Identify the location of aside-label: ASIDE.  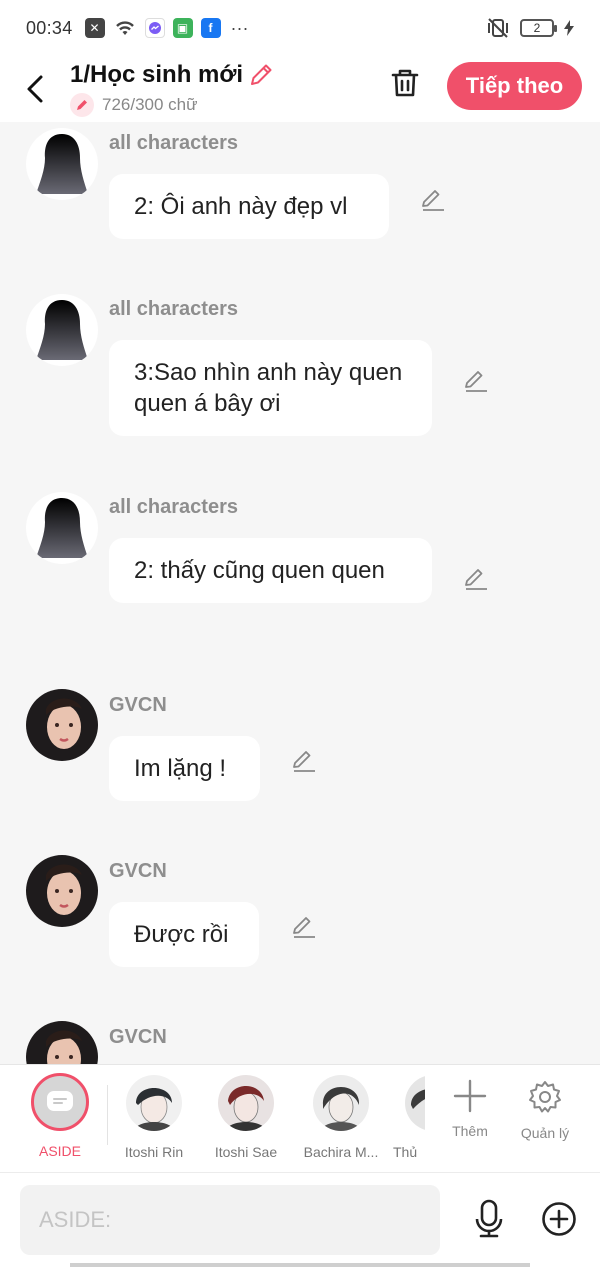
(59, 1151).